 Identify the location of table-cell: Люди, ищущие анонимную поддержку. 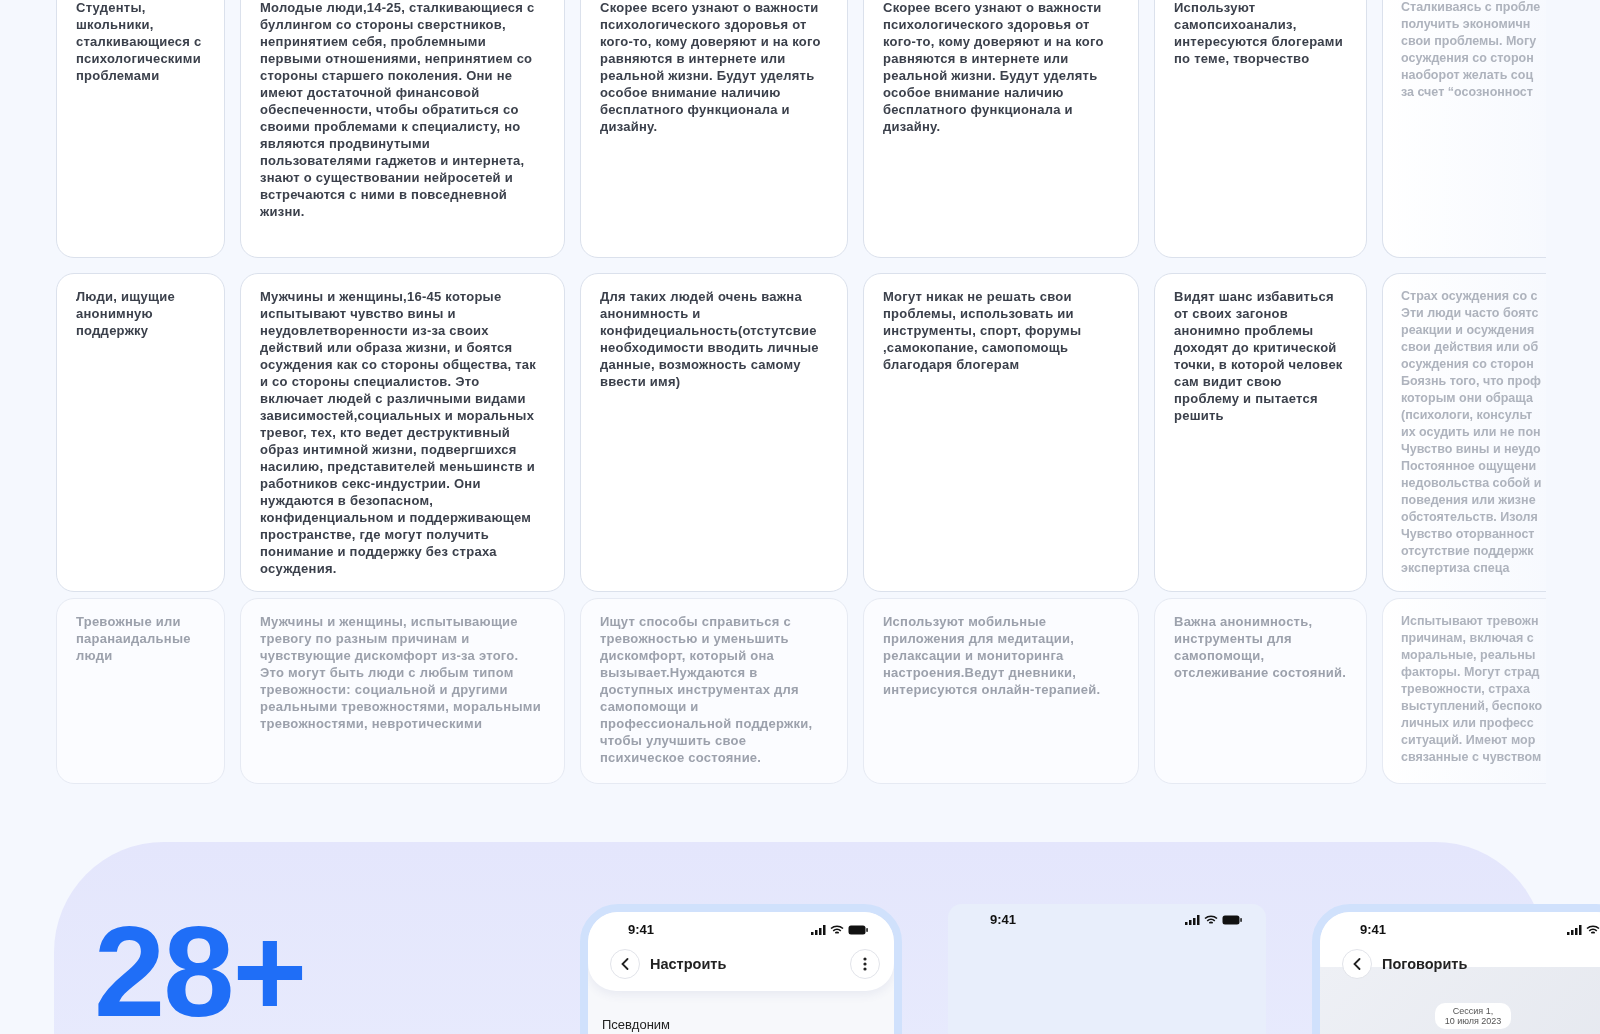
(140, 432).